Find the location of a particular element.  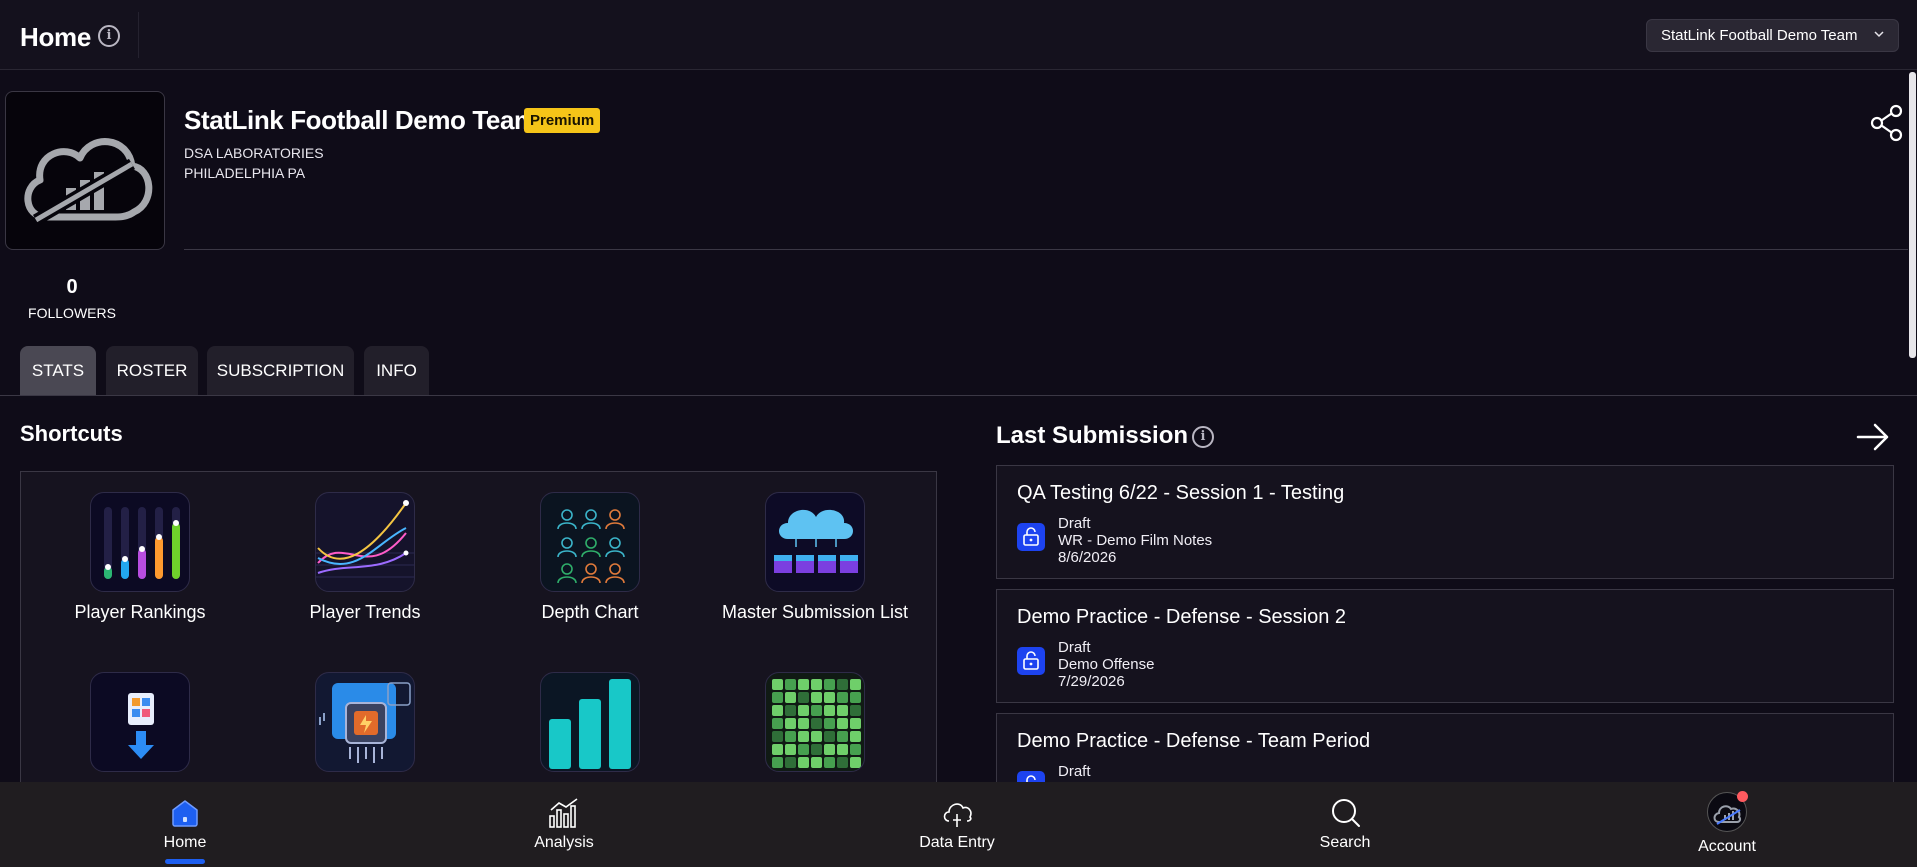

player-rankings-icon is located at coordinates (140, 542).